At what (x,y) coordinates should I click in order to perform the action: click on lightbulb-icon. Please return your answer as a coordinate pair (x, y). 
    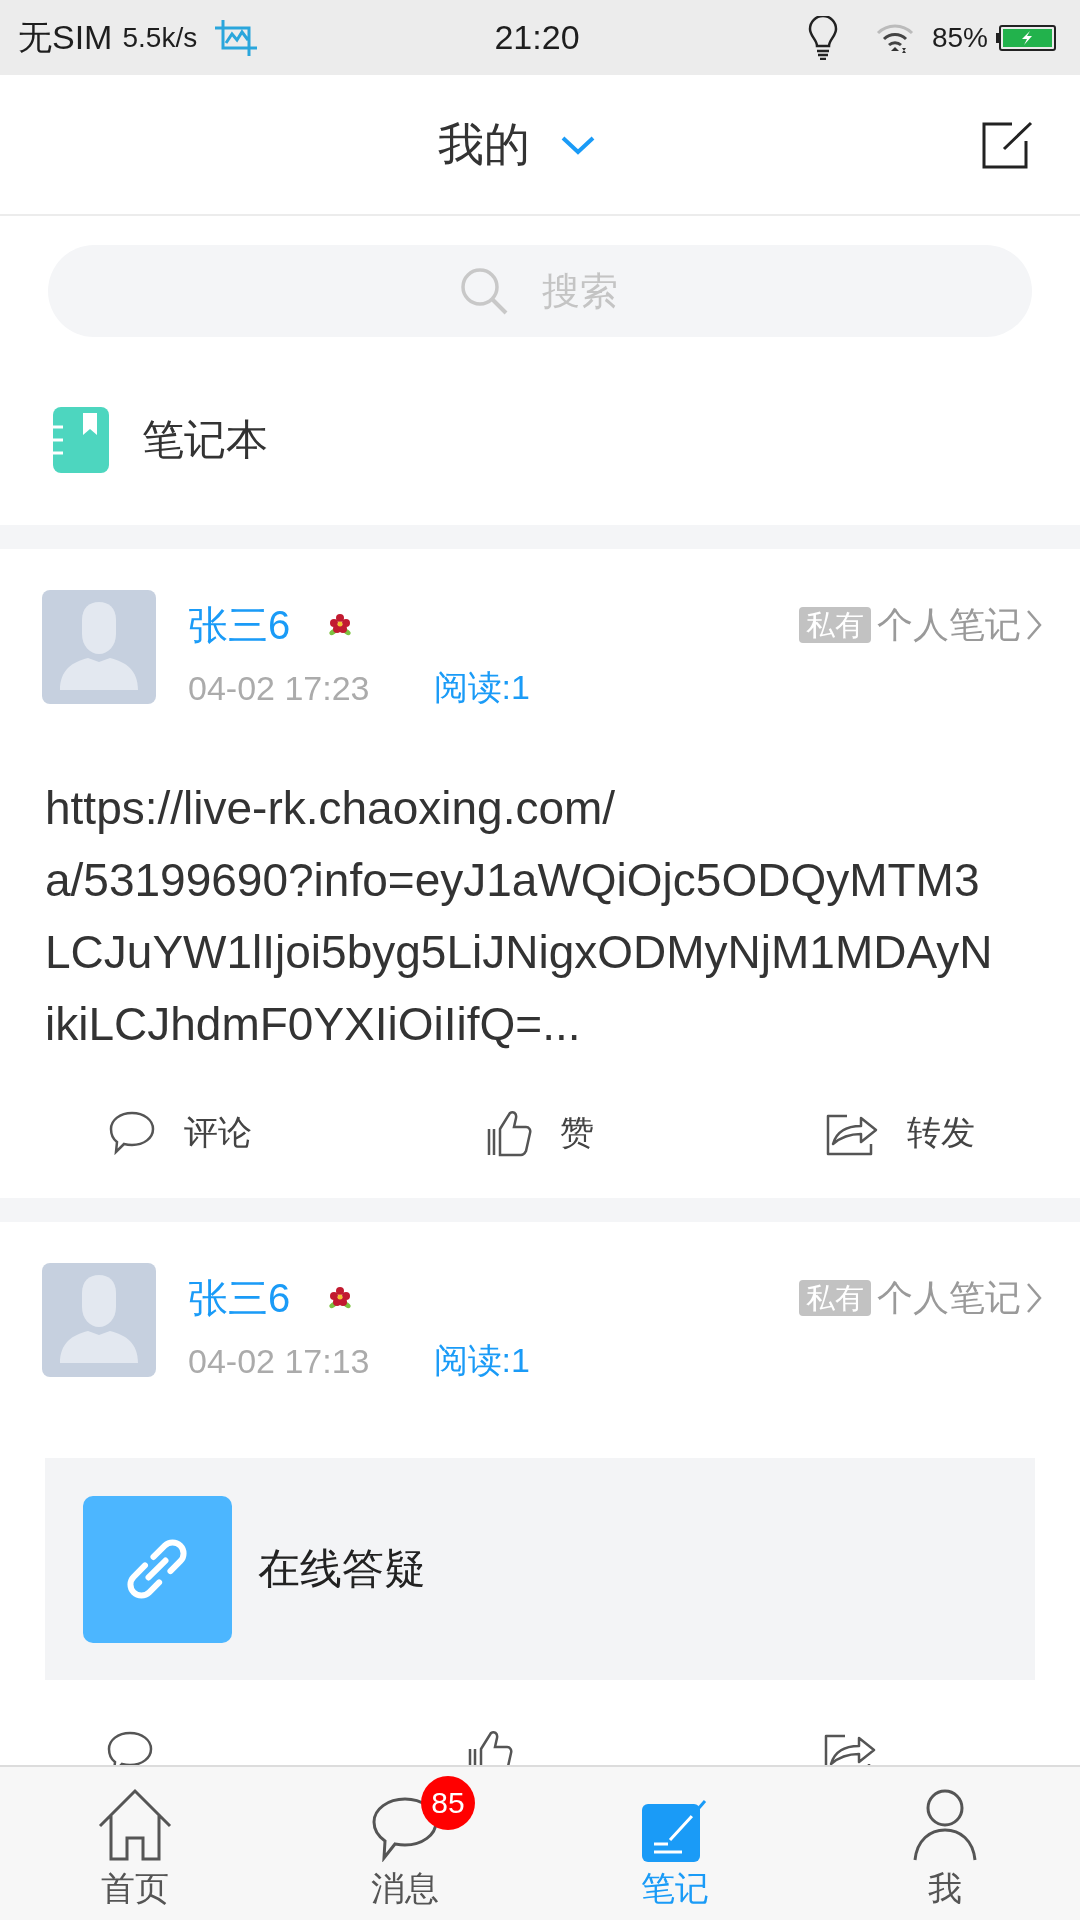
    Looking at the image, I should click on (822, 37).